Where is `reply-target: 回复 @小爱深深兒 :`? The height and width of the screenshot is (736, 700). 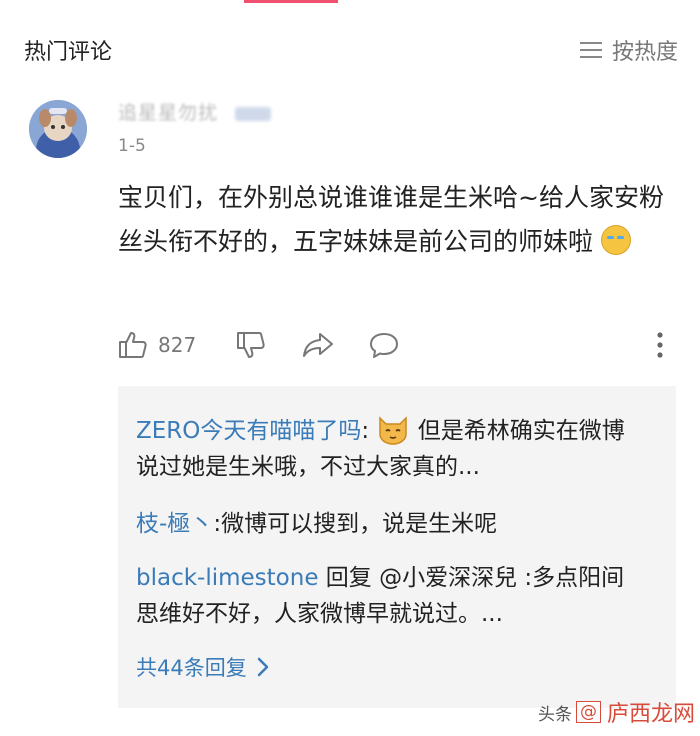
reply-target: 回复 @小爱深深兒 : is located at coordinates (425, 578).